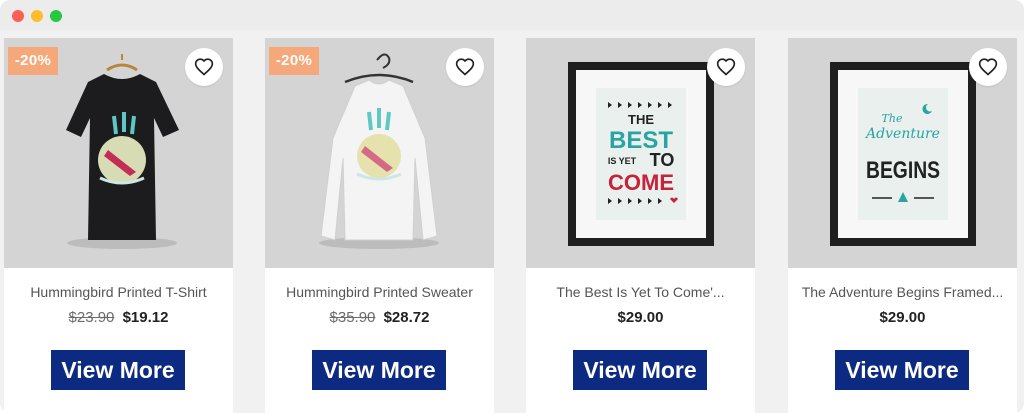 Image resolution: width=1024 pixels, height=413 pixels. What do you see at coordinates (903, 170) in the screenshot?
I see `poster-text-begins: BEGINS` at bounding box center [903, 170].